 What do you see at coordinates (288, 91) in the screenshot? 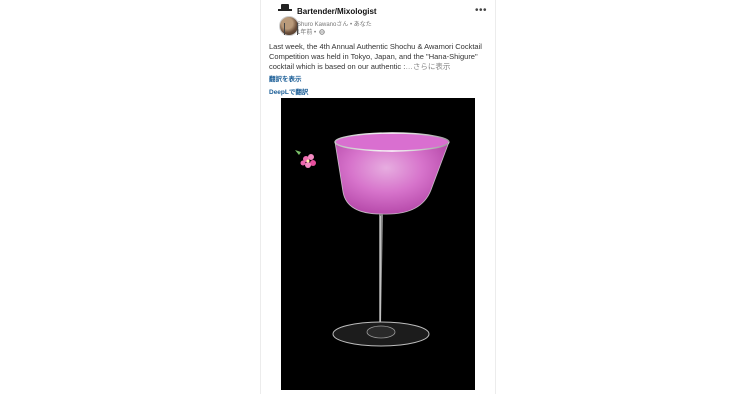
I see `deepl-translate-link: DeepLで翻訳` at bounding box center [288, 91].